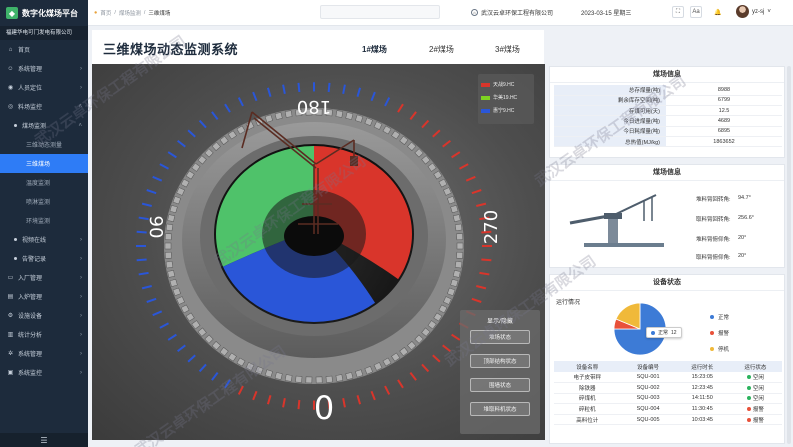 This screenshot has width=793, height=447. Describe the element at coordinates (44, 440) in the screenshot. I see `sidebar-collapse-button: ☰` at that location.